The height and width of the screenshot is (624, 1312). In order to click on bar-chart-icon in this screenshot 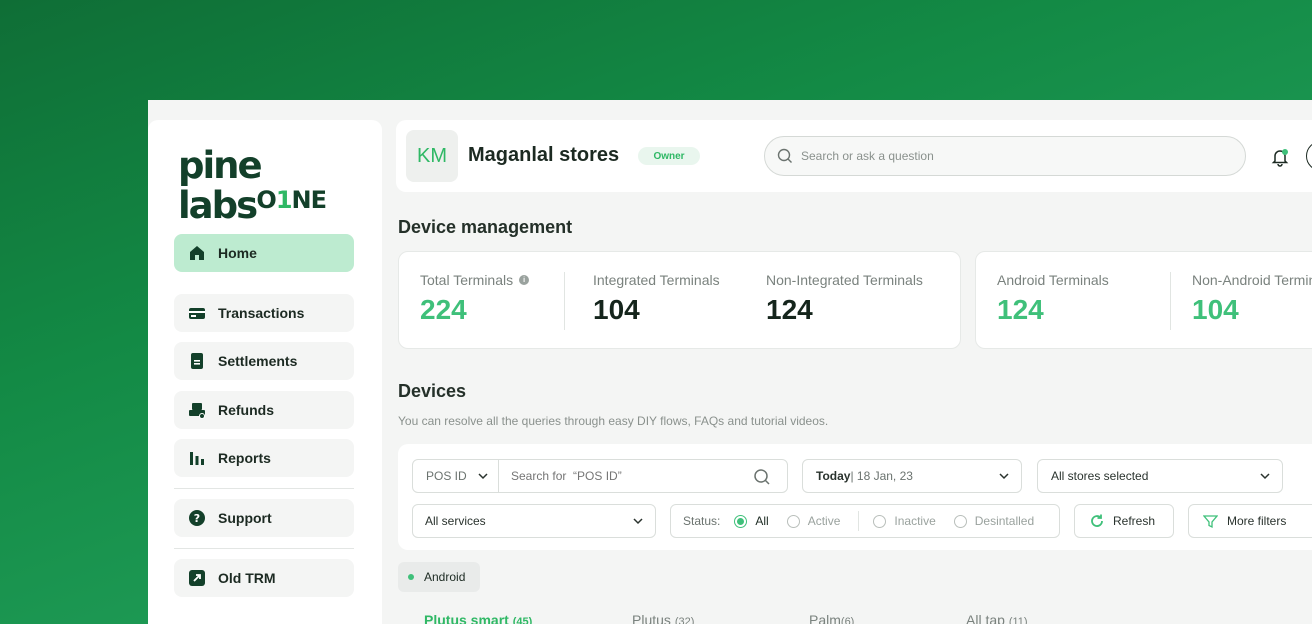, I will do `click(197, 458)`.